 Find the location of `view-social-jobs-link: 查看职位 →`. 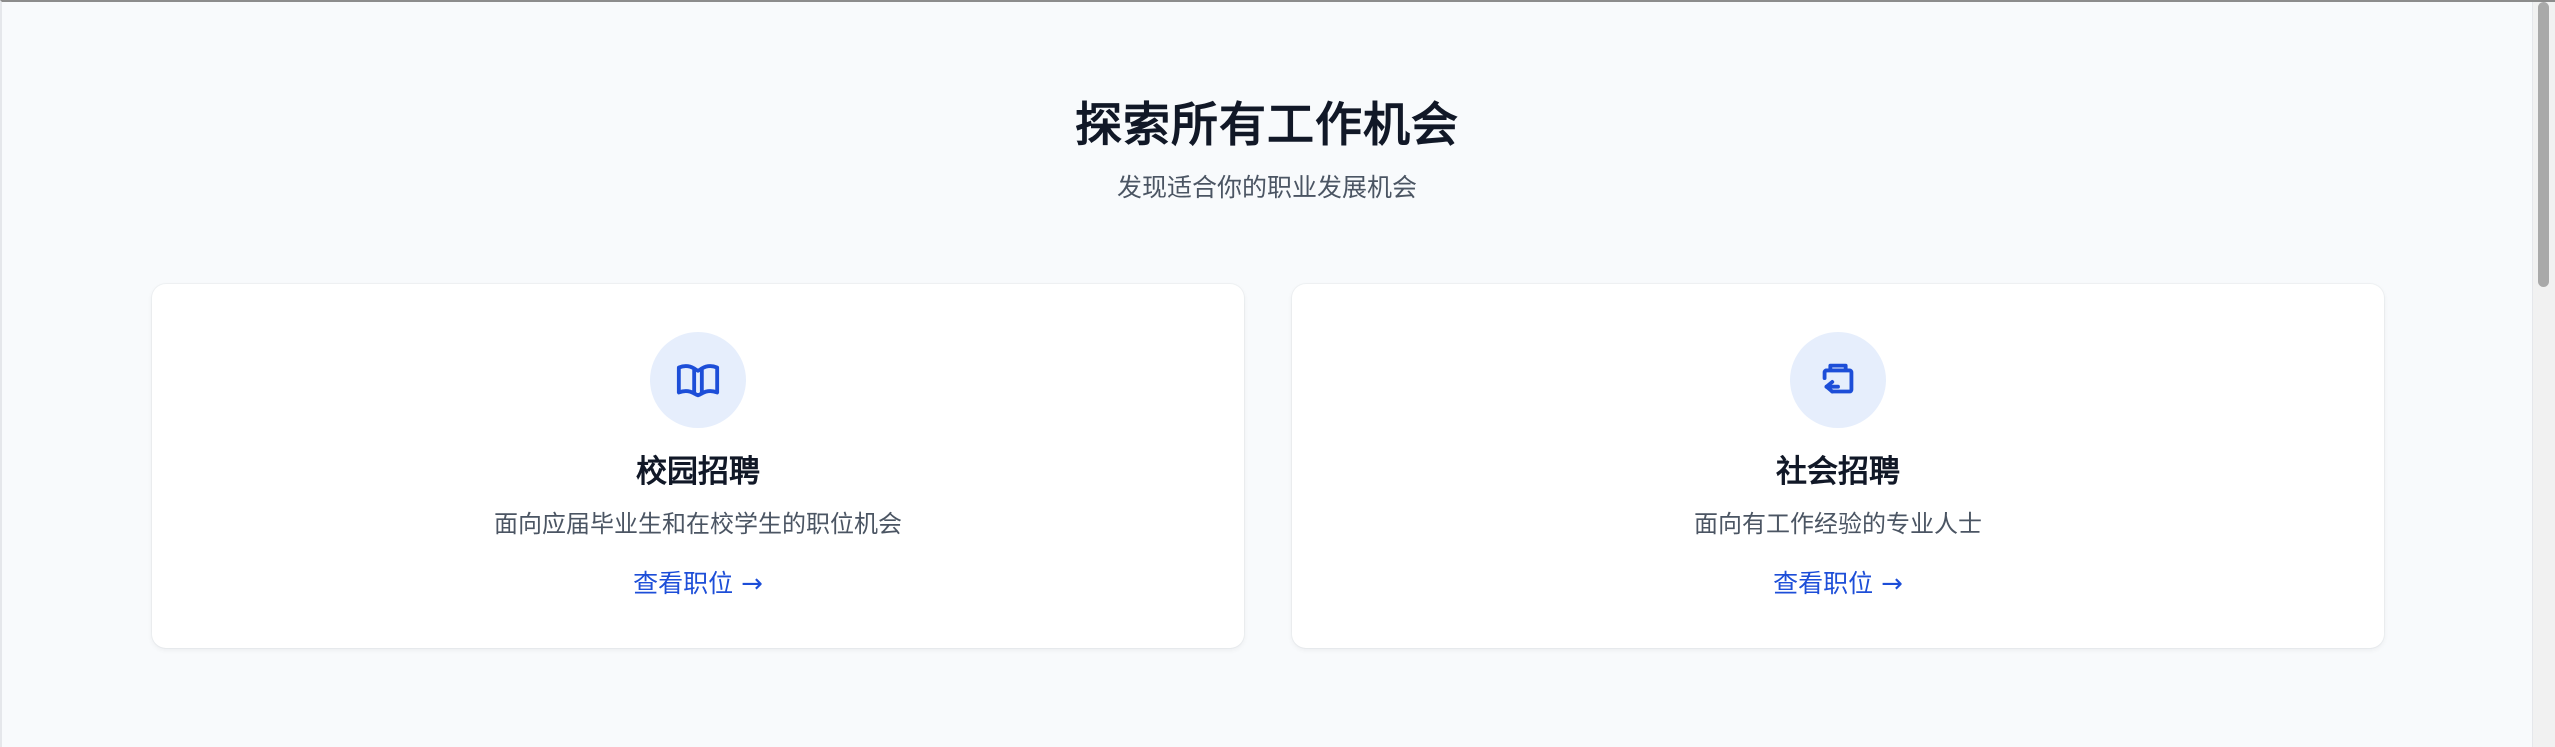

view-social-jobs-link: 查看职位 → is located at coordinates (1838, 584).